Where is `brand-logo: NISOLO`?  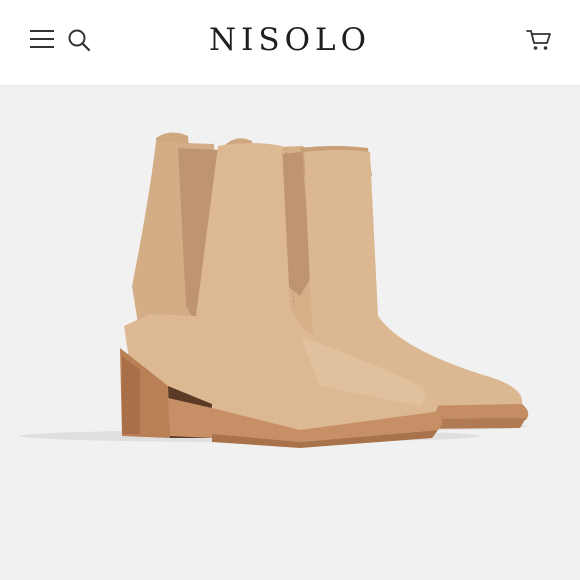 brand-logo: NISOLO is located at coordinates (290, 40).